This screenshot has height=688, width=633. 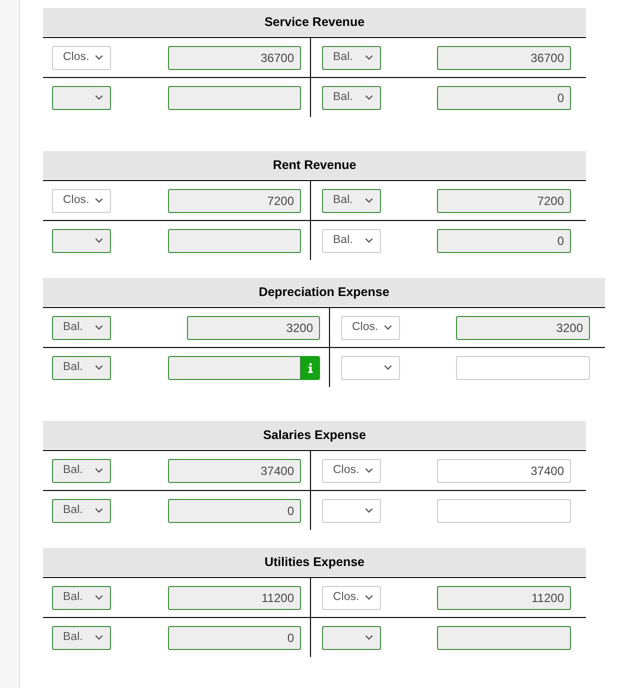 I want to click on account-title: Service Revenue, so click(x=314, y=22).